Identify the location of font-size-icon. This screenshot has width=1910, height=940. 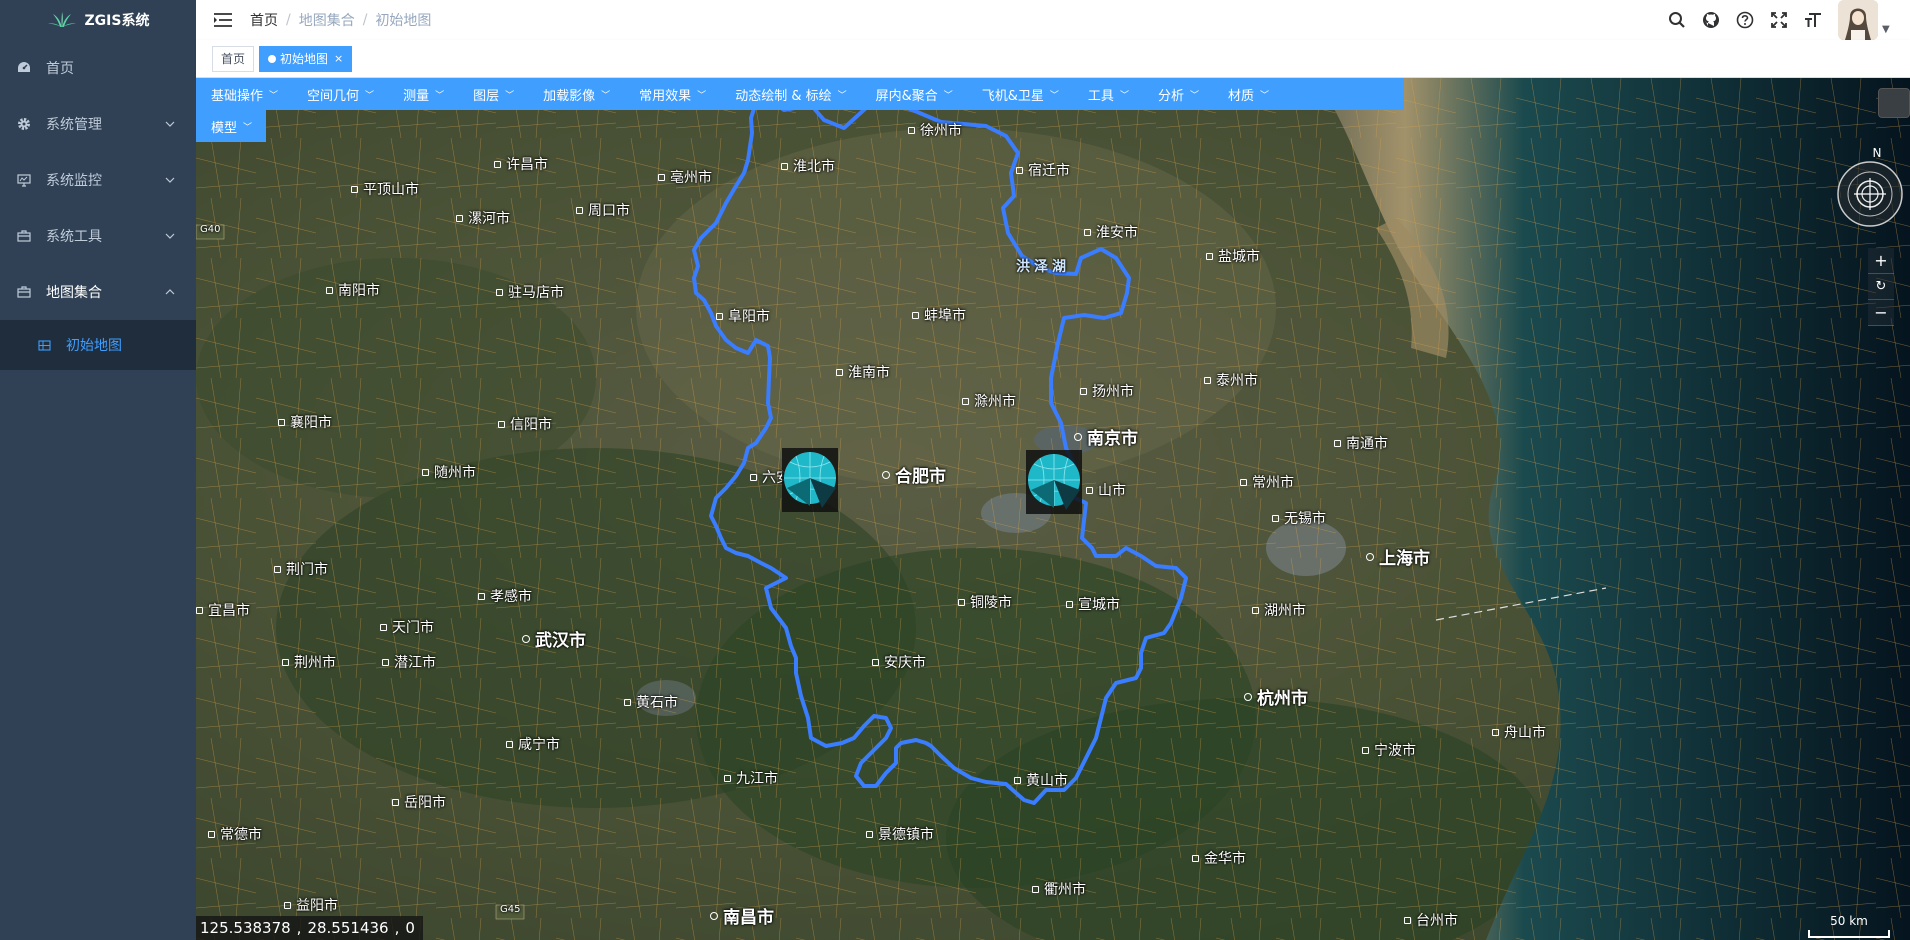
(1813, 20).